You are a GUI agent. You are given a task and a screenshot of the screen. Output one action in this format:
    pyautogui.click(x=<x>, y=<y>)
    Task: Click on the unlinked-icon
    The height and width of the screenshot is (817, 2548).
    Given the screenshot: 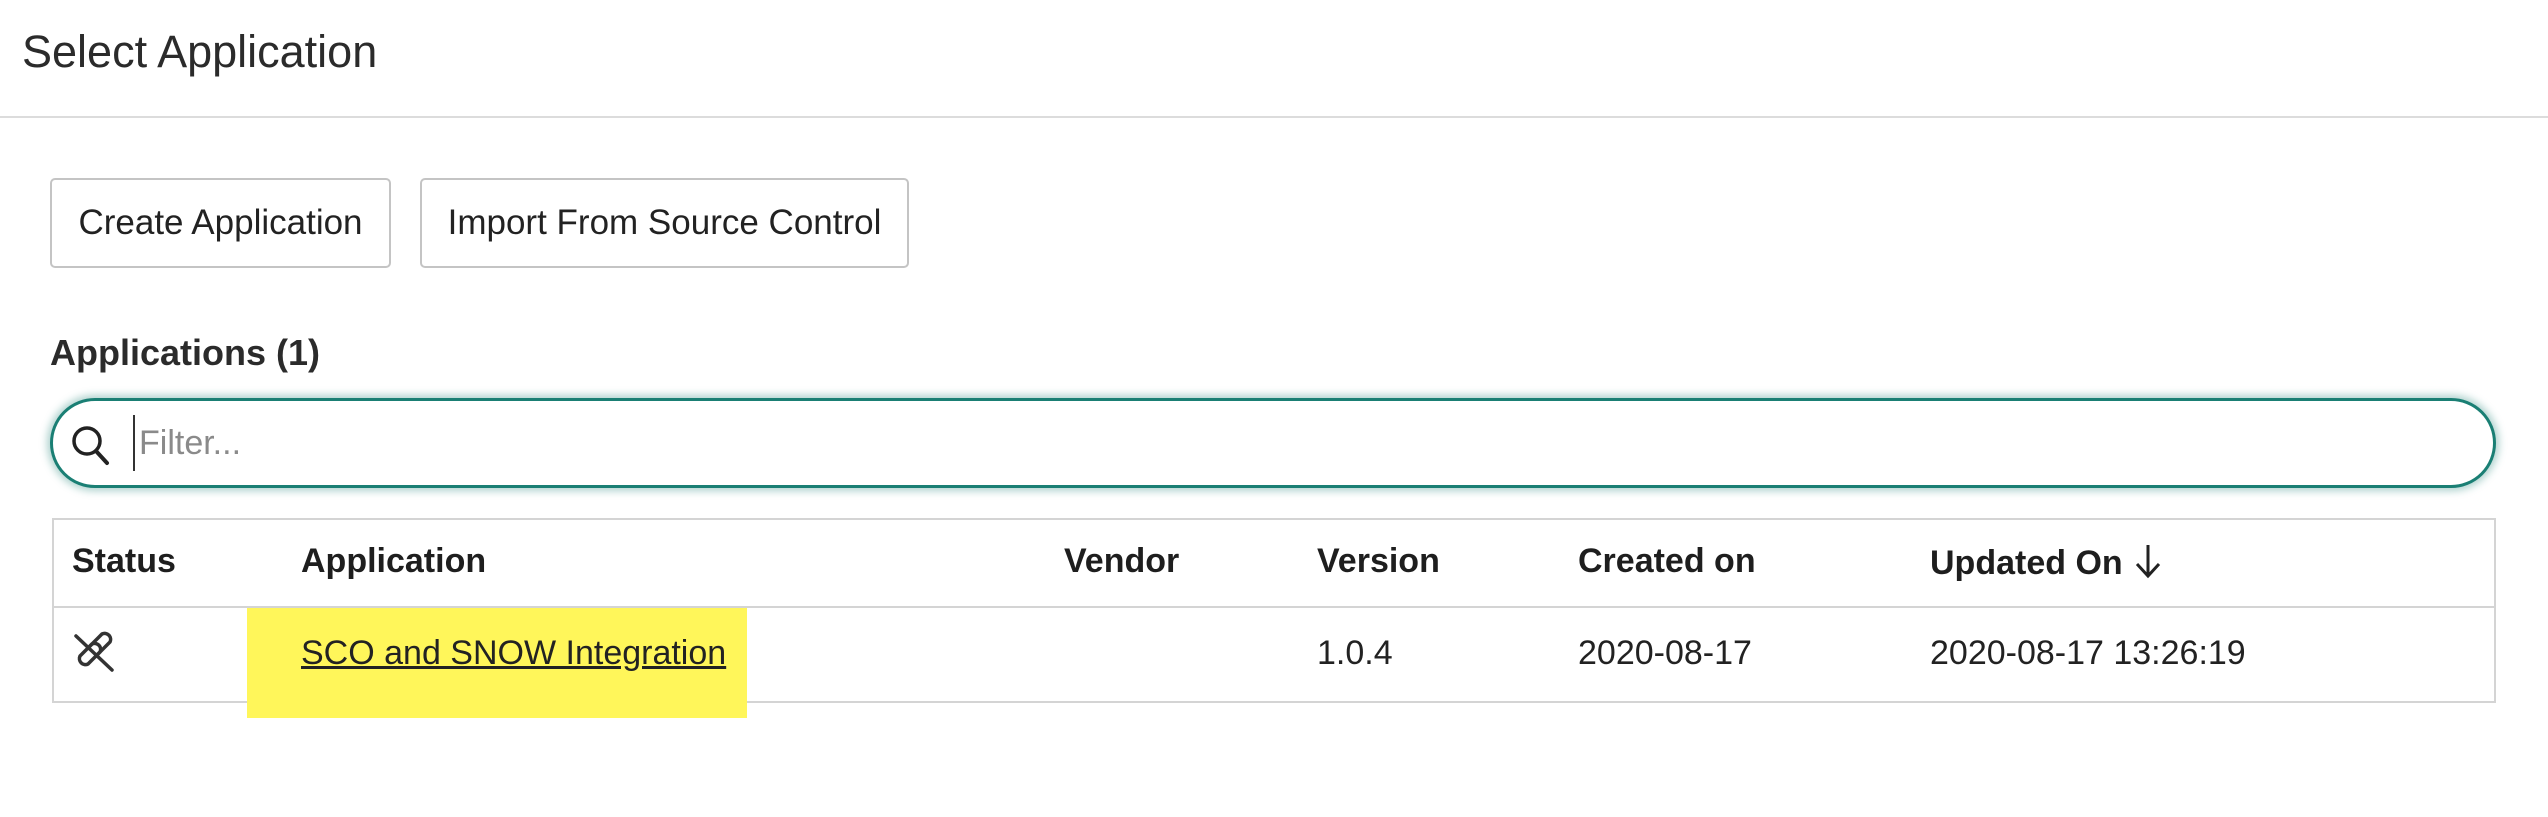 What is the action you would take?
    pyautogui.click(x=94, y=651)
    